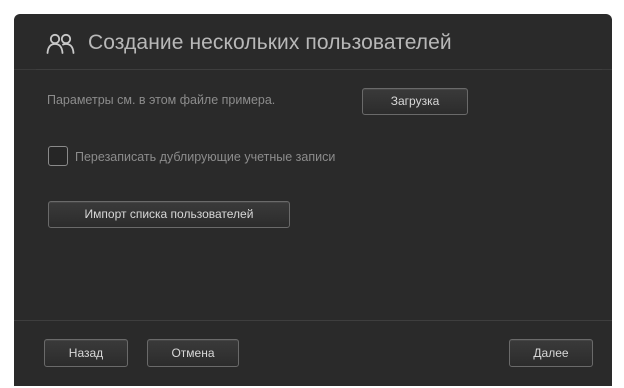 This screenshot has height=388, width=624. Describe the element at coordinates (169, 214) in the screenshot. I see `import-user-list-button: Импорт списка пользователей` at that location.